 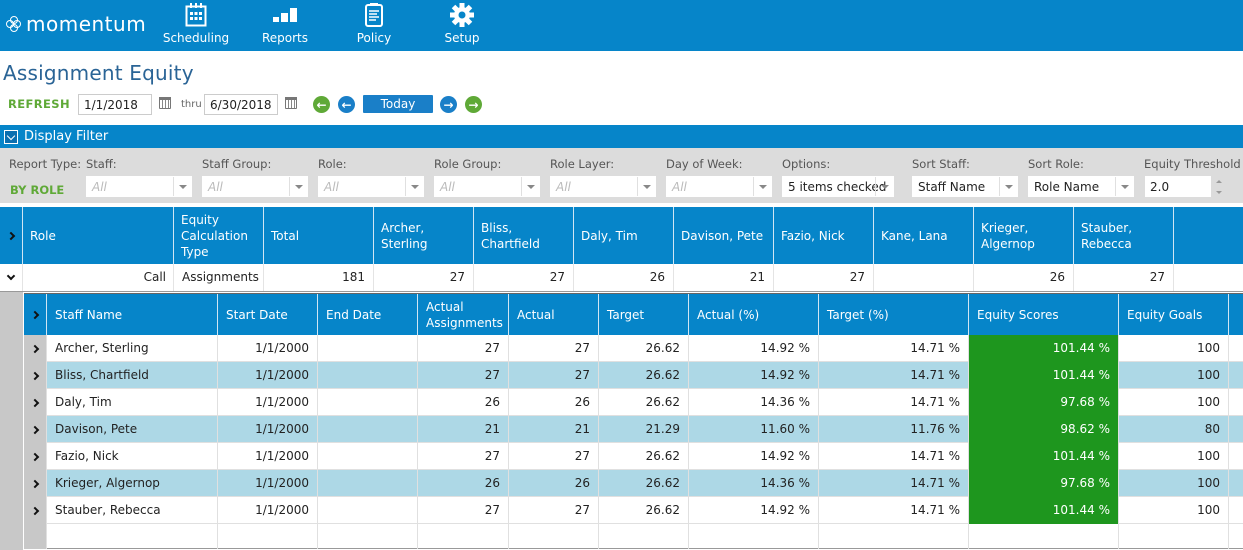 I want to click on display-filter-bar: Display Filter, so click(x=621, y=136).